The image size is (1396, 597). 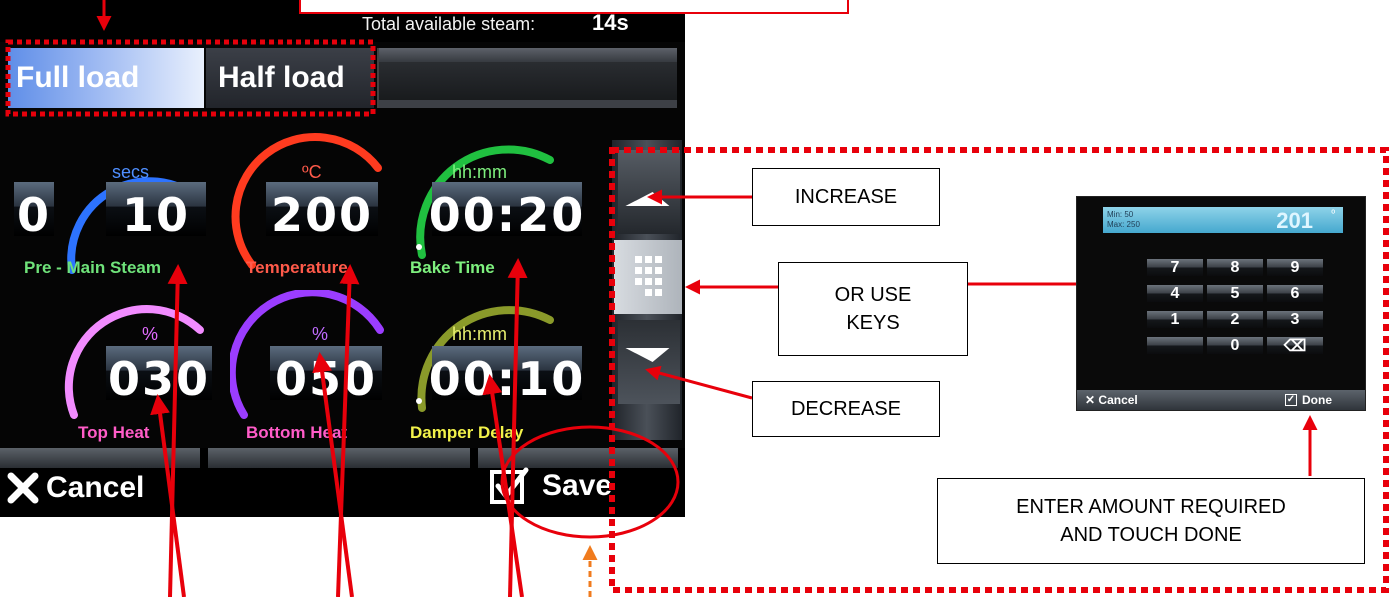 I want to click on x-icon: ✕, so click(x=1090, y=400).